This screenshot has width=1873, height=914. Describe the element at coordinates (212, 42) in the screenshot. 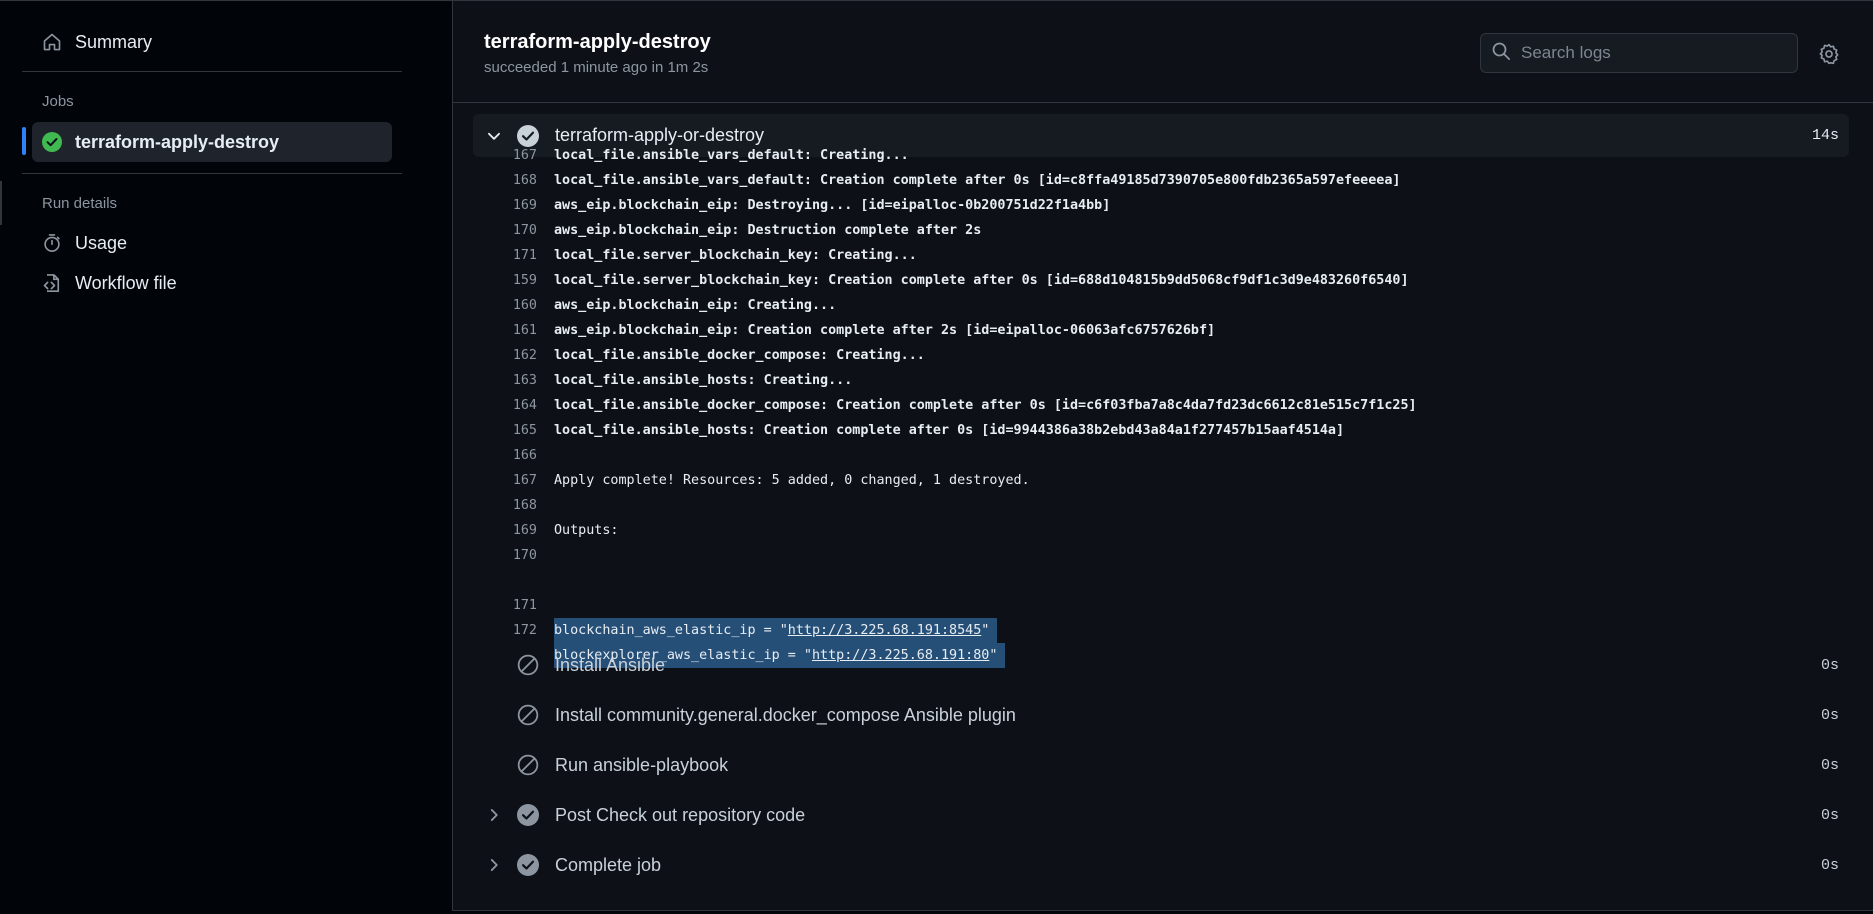

I see `sidebar-item-summary: Summary` at that location.